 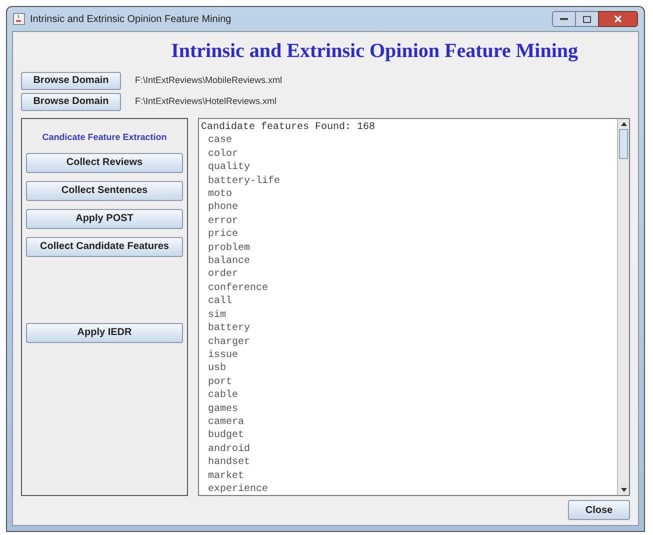 What do you see at coordinates (206, 101) in the screenshot?
I see `file-path: F:\IntExtReviews\HotelReviews.xml` at bounding box center [206, 101].